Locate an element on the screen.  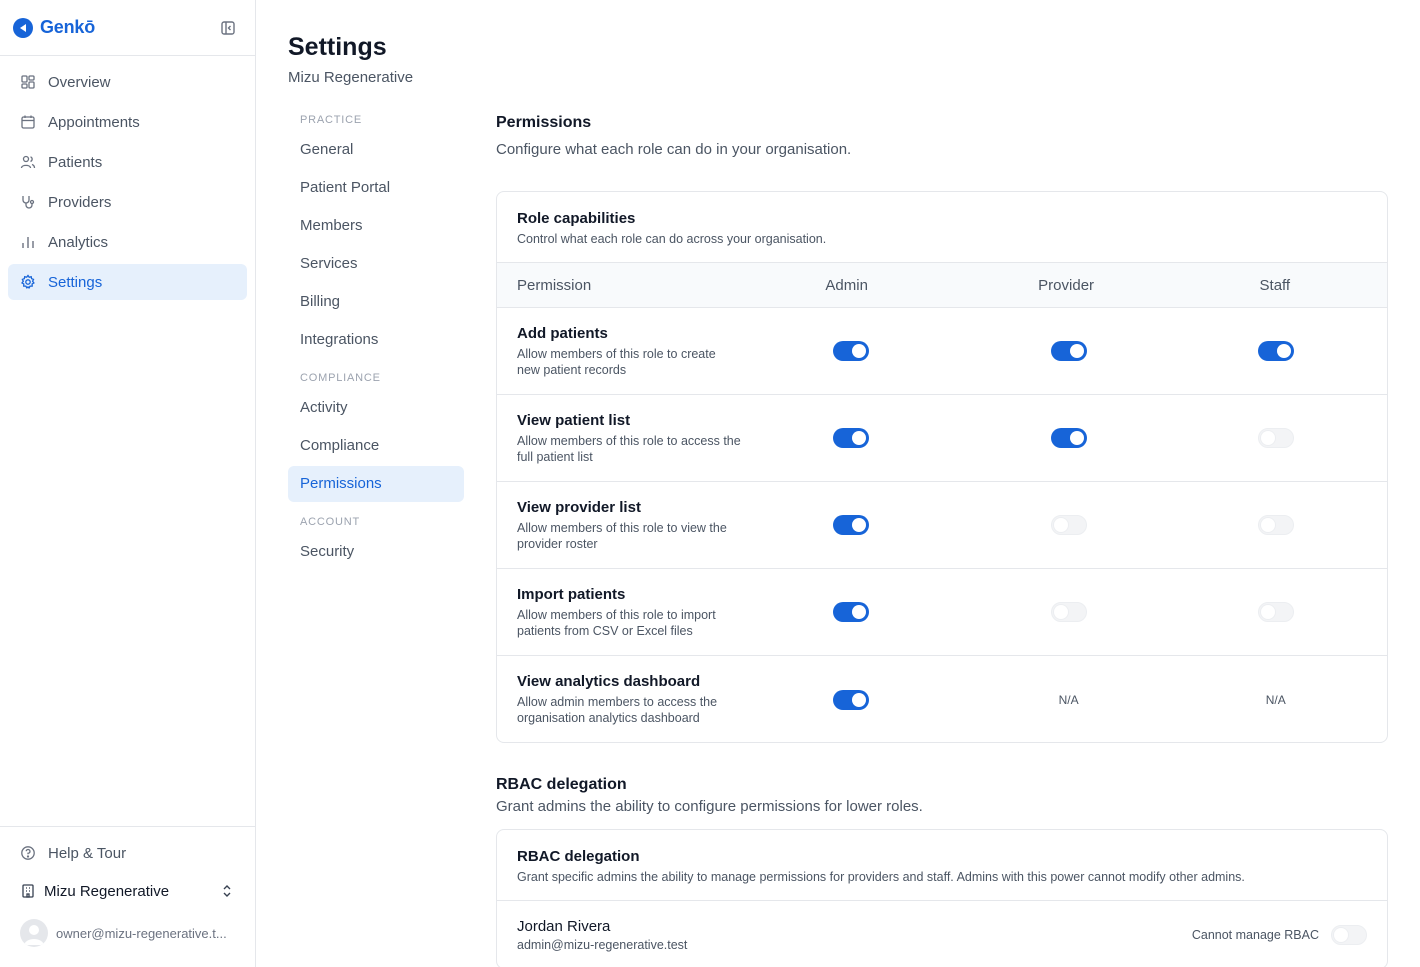
sidebar-item-appointments: Appointments is located at coordinates (127, 122).